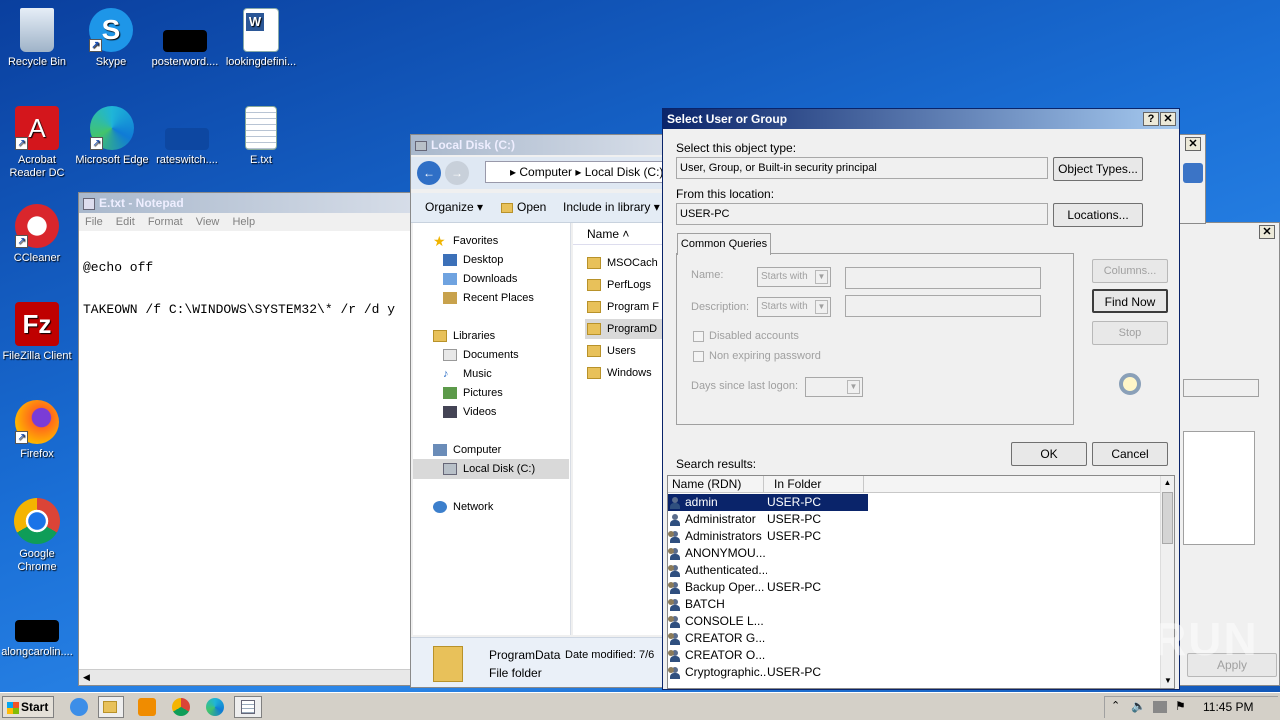 The width and height of the screenshot is (1280, 720). Describe the element at coordinates (545, 172) in the screenshot. I see `breadcrumb-computer: Computer` at that location.